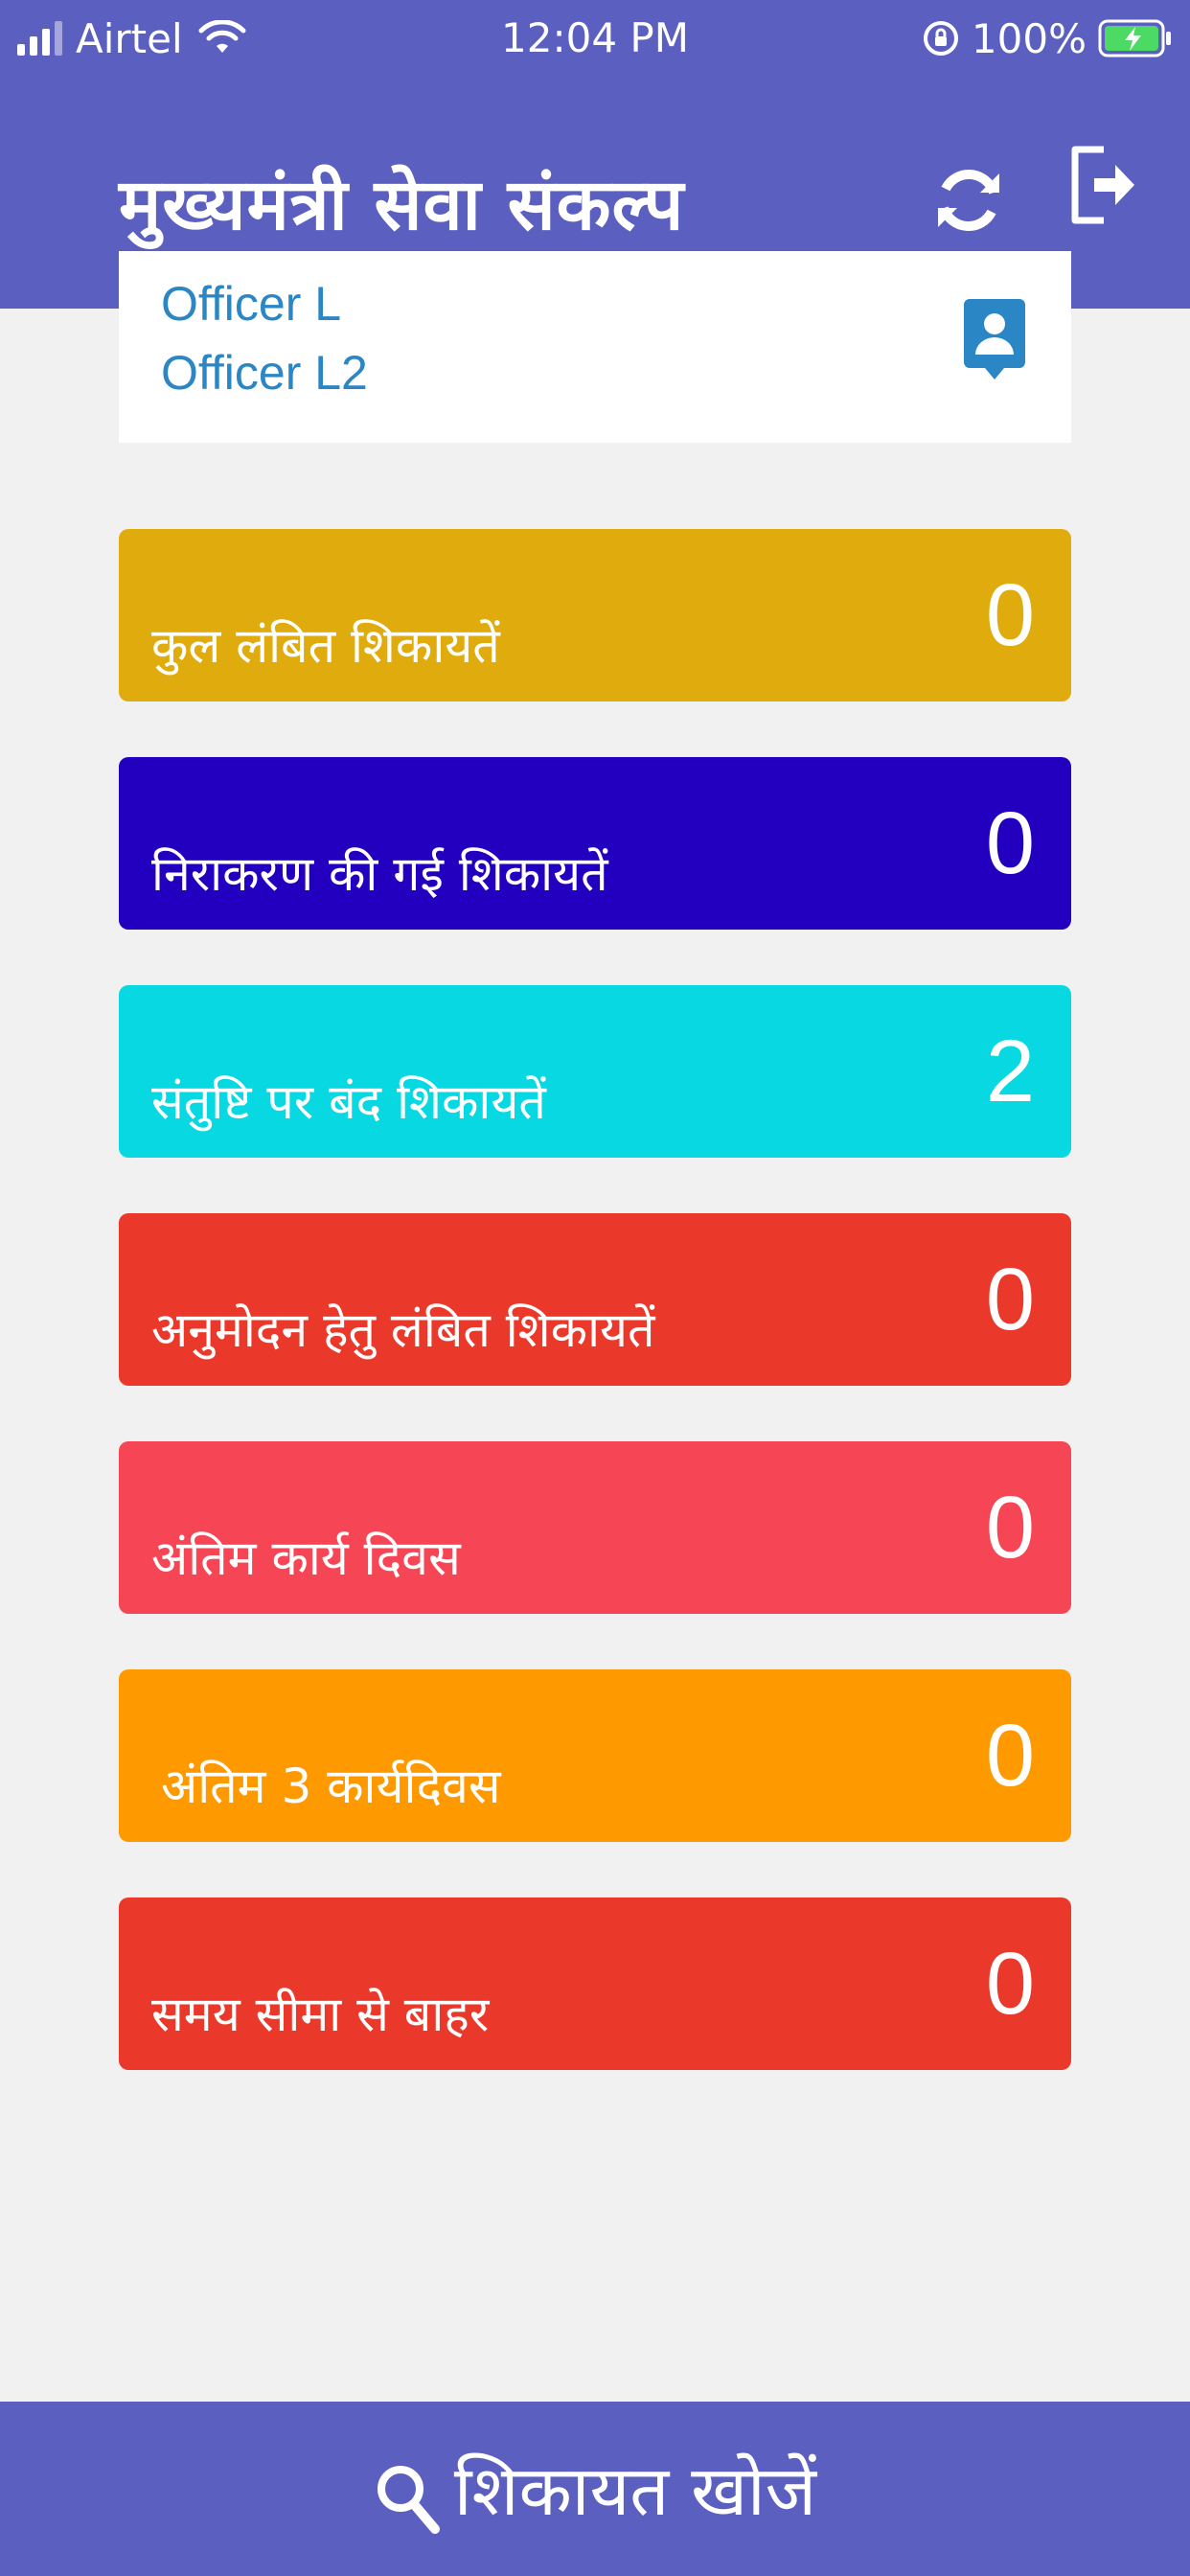 The height and width of the screenshot is (2576, 1190). Describe the element at coordinates (595, 1299) in the screenshot. I see `stat-card-pending-approval: अनुमोदन हेतु लंबित शिकायतें 0` at that location.